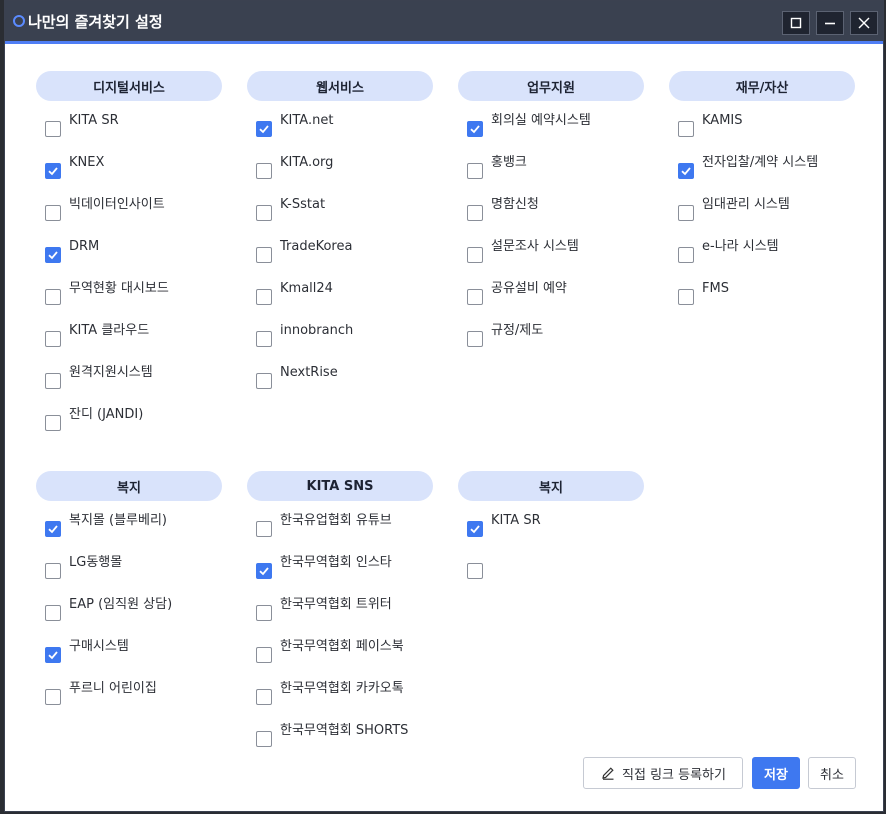 The image size is (886, 814). What do you see at coordinates (762, 134) in the screenshot?
I see `favorite-item: KAMIS` at bounding box center [762, 134].